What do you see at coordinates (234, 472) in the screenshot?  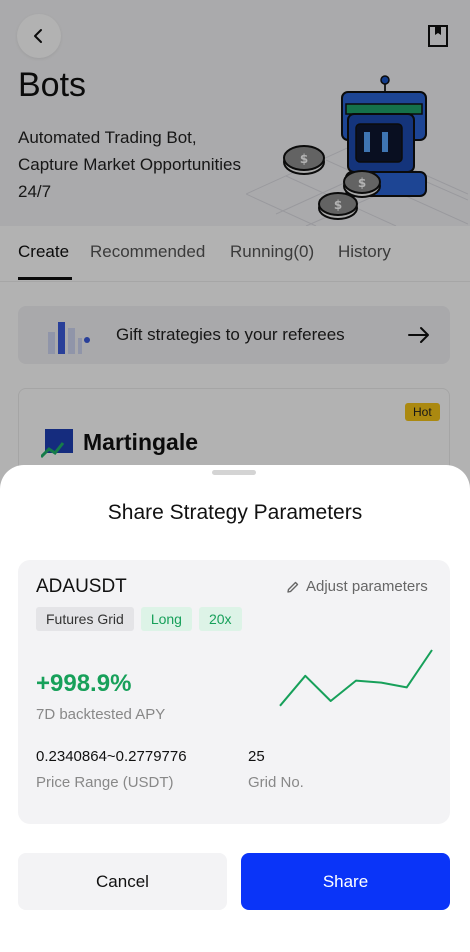 I see `sheet-drag-handle` at bounding box center [234, 472].